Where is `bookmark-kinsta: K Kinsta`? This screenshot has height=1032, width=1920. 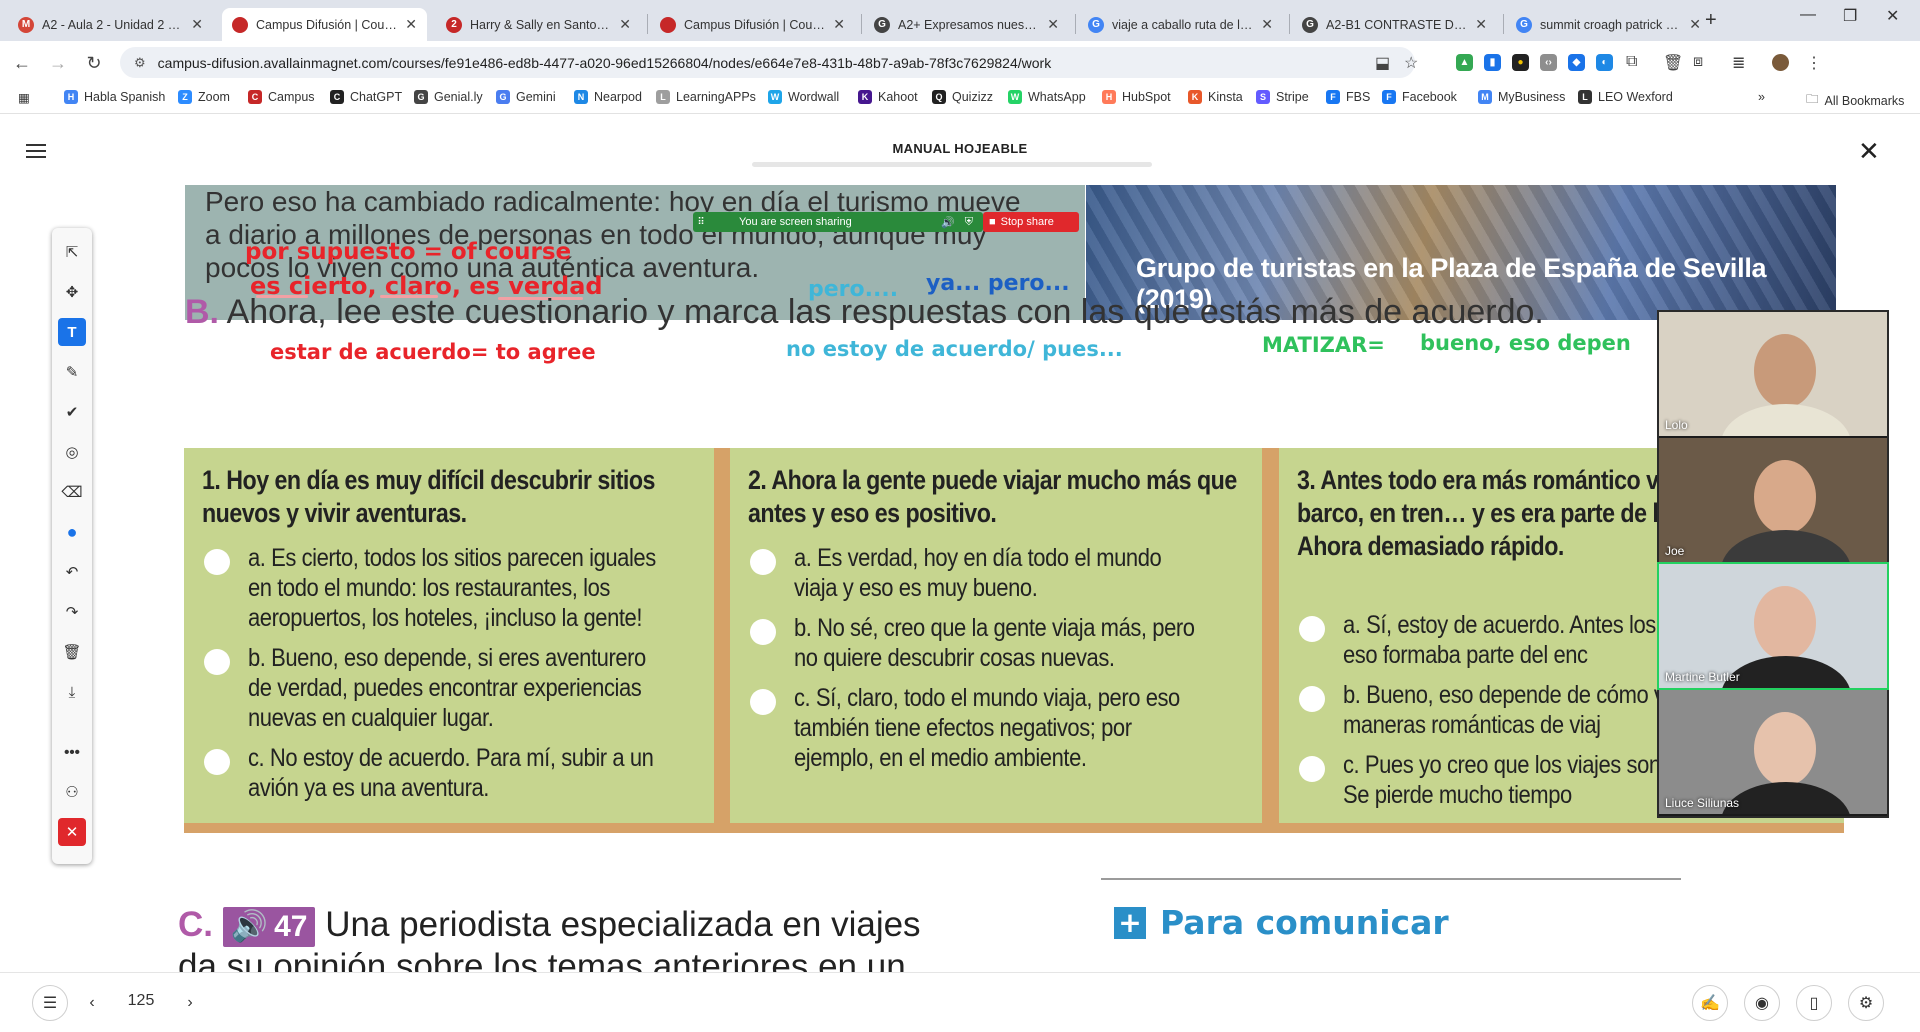
bookmark-kinsta: K Kinsta is located at coordinates (1215, 97).